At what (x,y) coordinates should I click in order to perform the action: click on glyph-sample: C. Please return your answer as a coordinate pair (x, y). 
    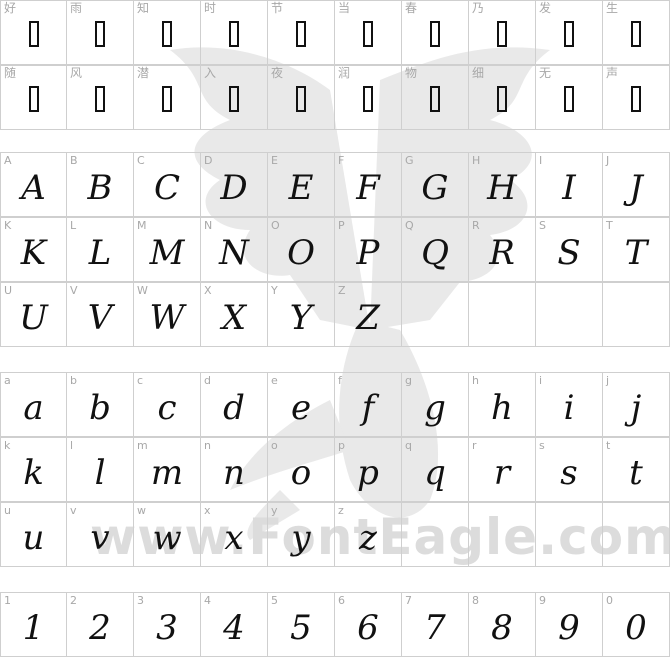
    Looking at the image, I should click on (166, 188).